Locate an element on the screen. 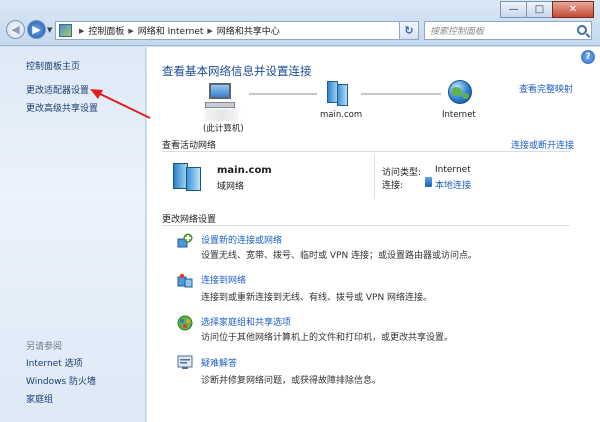 This screenshot has width=600, height=422. access-type-label: 访问类型: is located at coordinates (402, 173).